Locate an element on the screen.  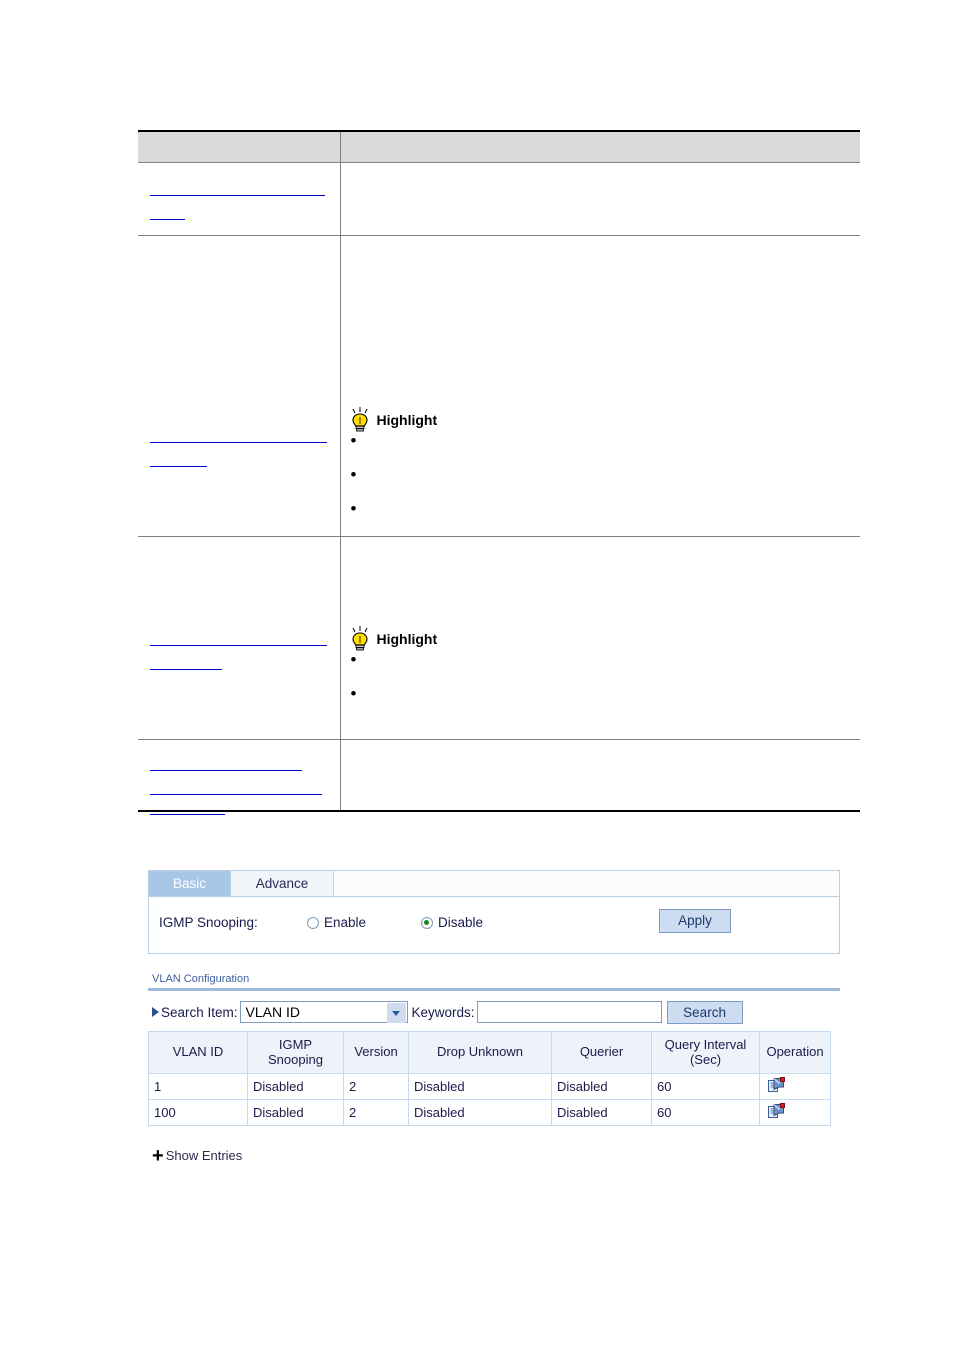
header-line: Operation is located at coordinates (795, 1052).